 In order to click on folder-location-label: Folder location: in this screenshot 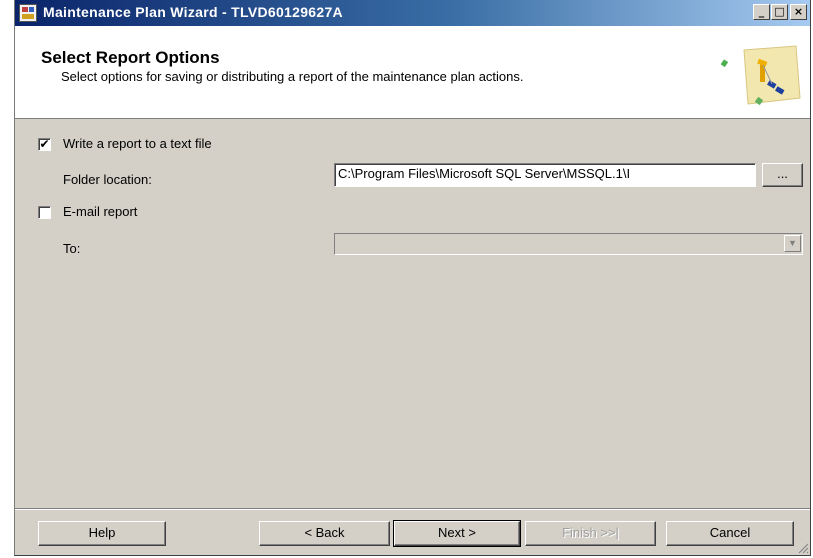, I will do `click(107, 179)`.